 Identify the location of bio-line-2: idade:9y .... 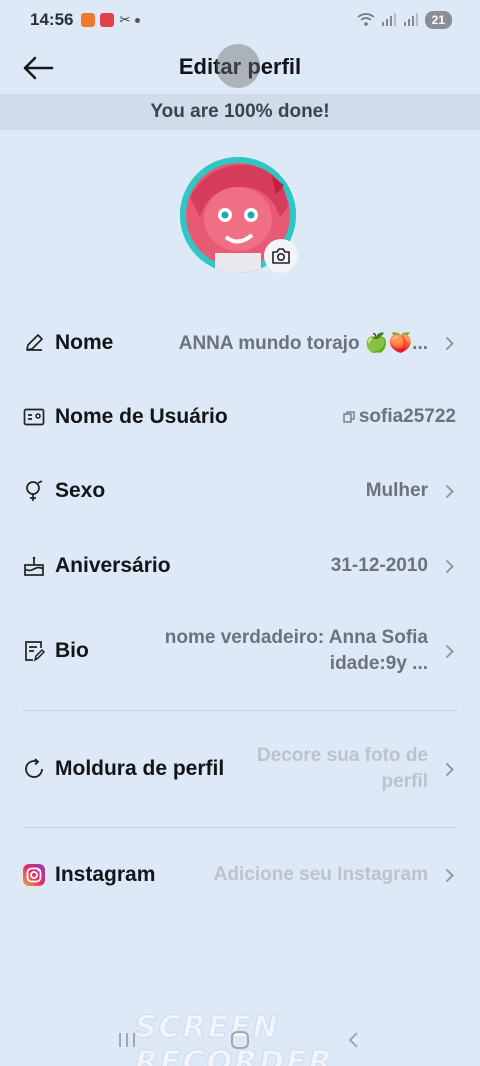
(378, 663).